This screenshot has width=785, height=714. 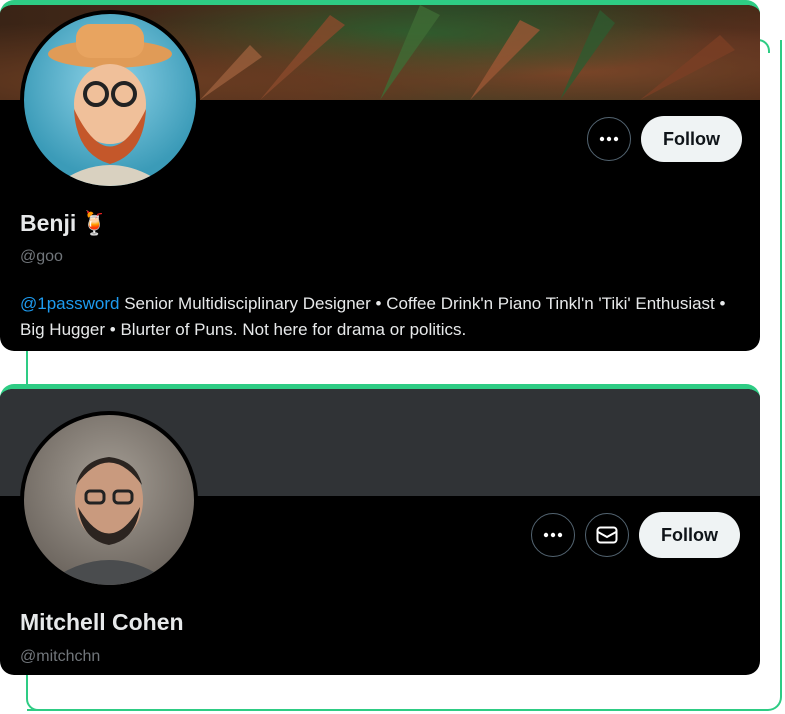 I want to click on avatar-photo, so click(x=109, y=521).